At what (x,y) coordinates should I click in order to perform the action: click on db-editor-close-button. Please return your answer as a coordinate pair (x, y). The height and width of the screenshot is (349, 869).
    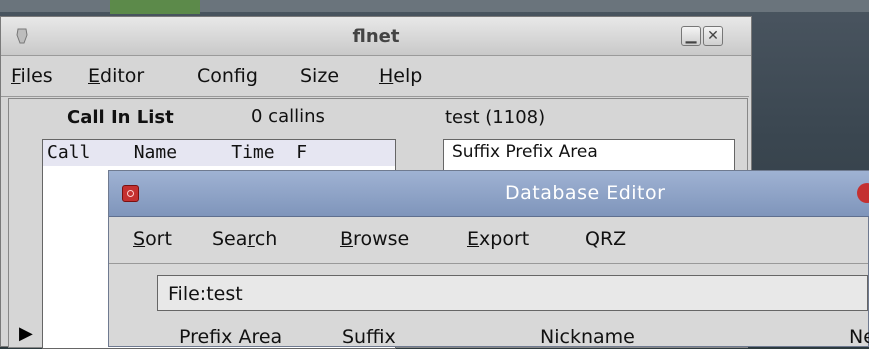
    Looking at the image, I should click on (130, 193).